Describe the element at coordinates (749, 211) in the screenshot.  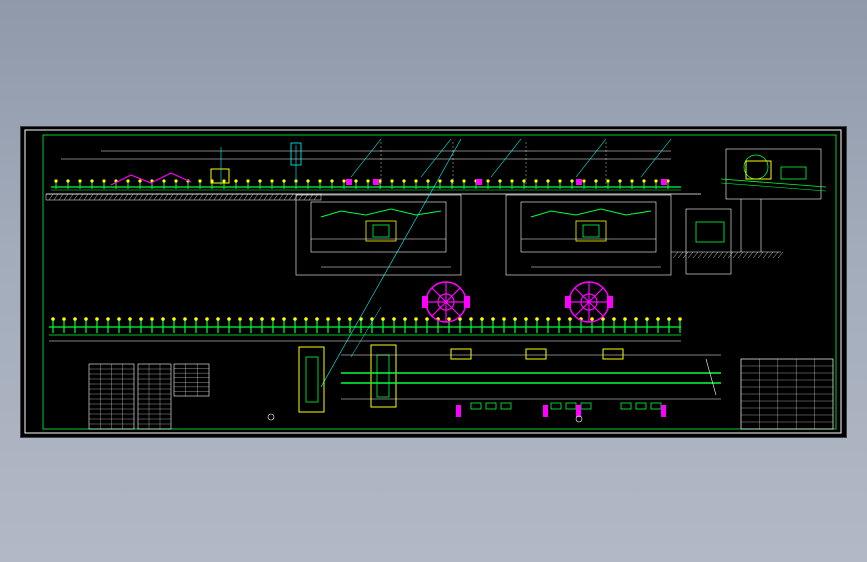
I see `right-side-detail` at that location.